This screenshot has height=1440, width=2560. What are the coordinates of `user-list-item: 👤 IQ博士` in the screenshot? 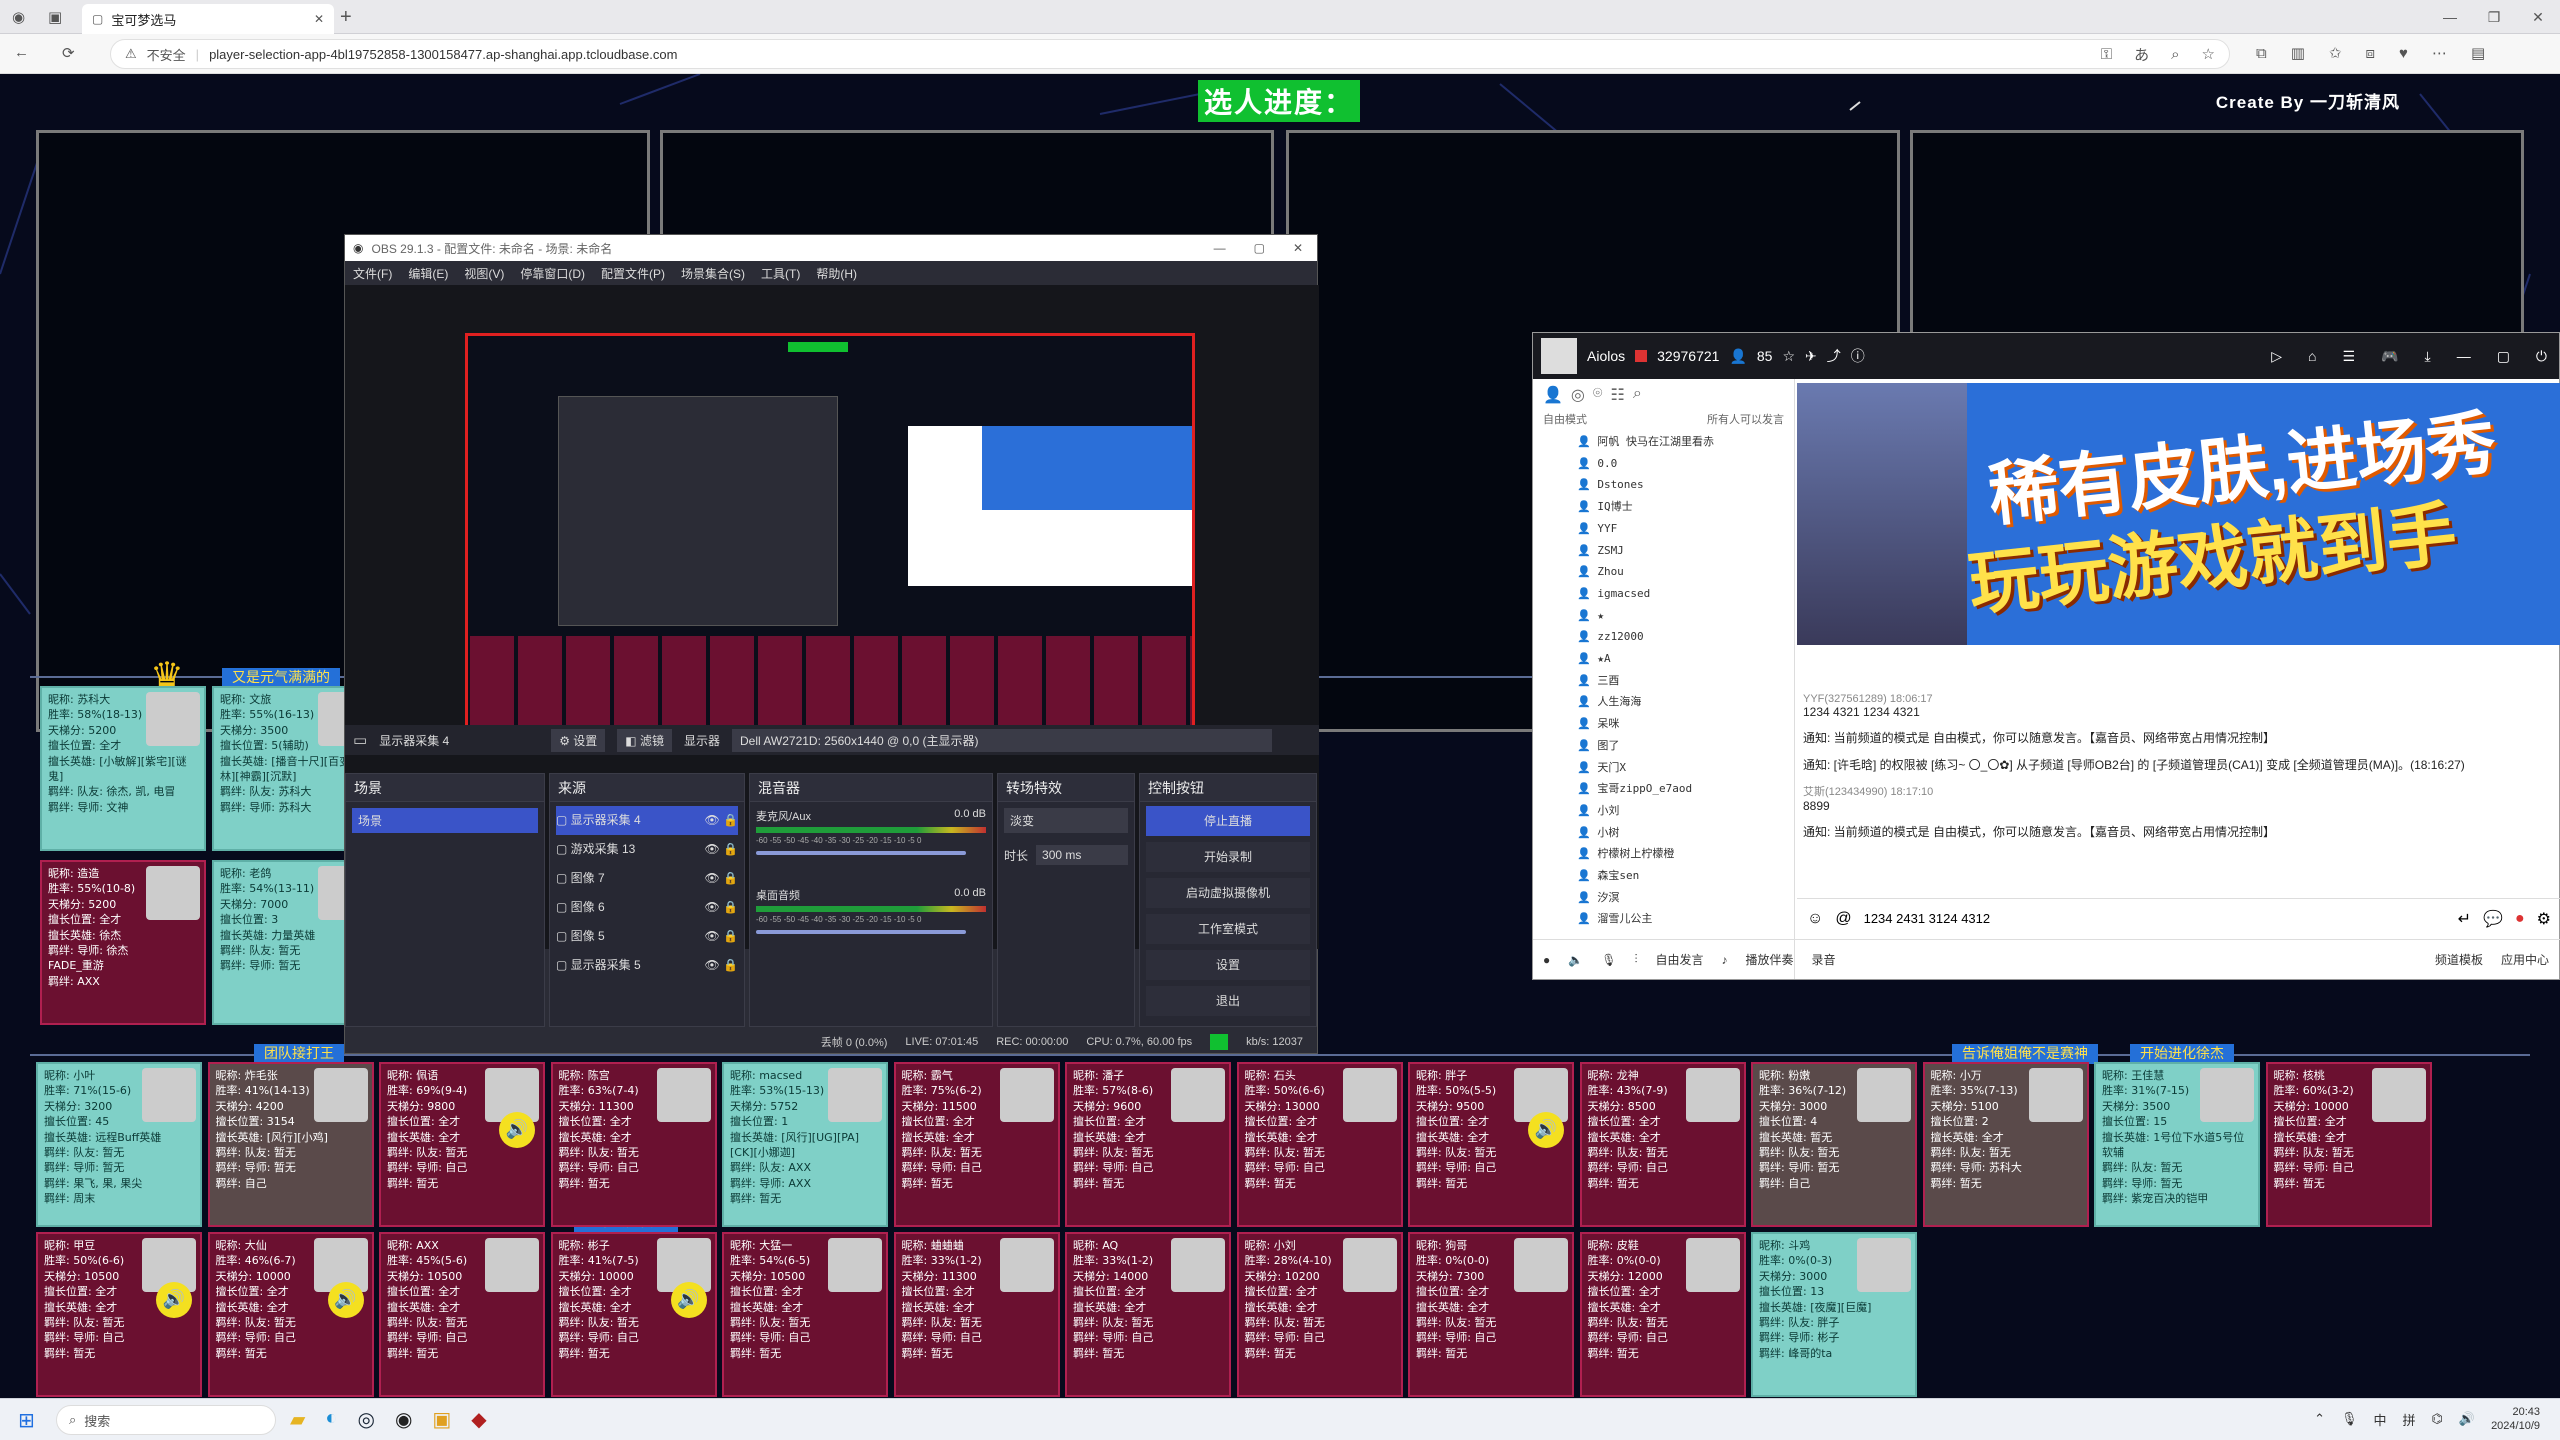 It's located at (1685, 507).